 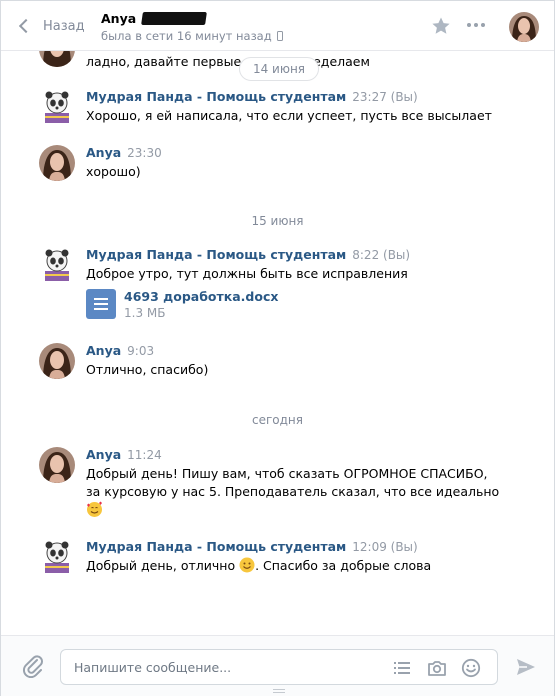 I want to click on file-attachment: 4693 доработка.docx 1.3 МБ, so click(x=248, y=305).